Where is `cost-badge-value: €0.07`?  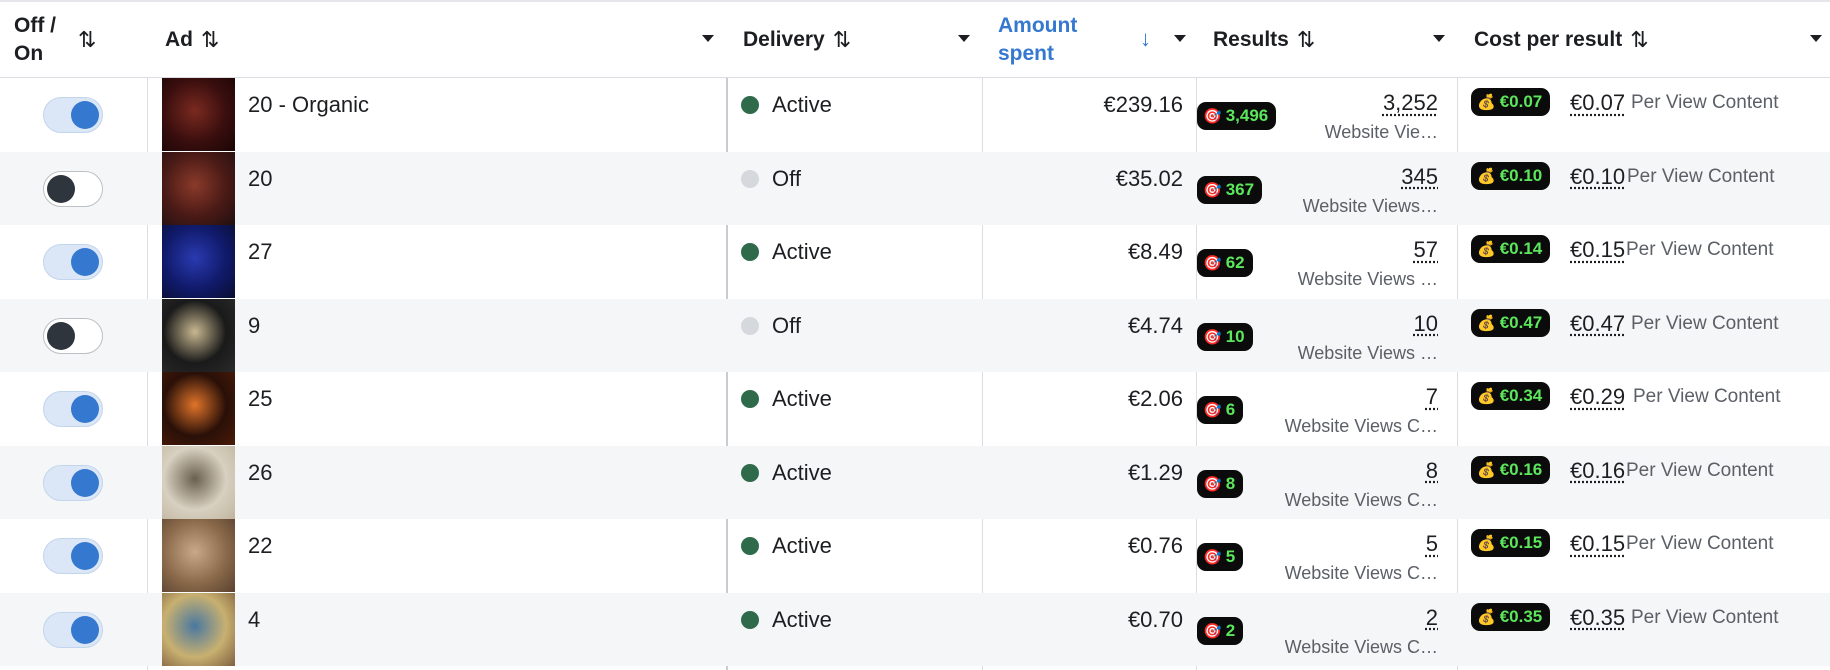
cost-badge-value: €0.07 is located at coordinates (1521, 101).